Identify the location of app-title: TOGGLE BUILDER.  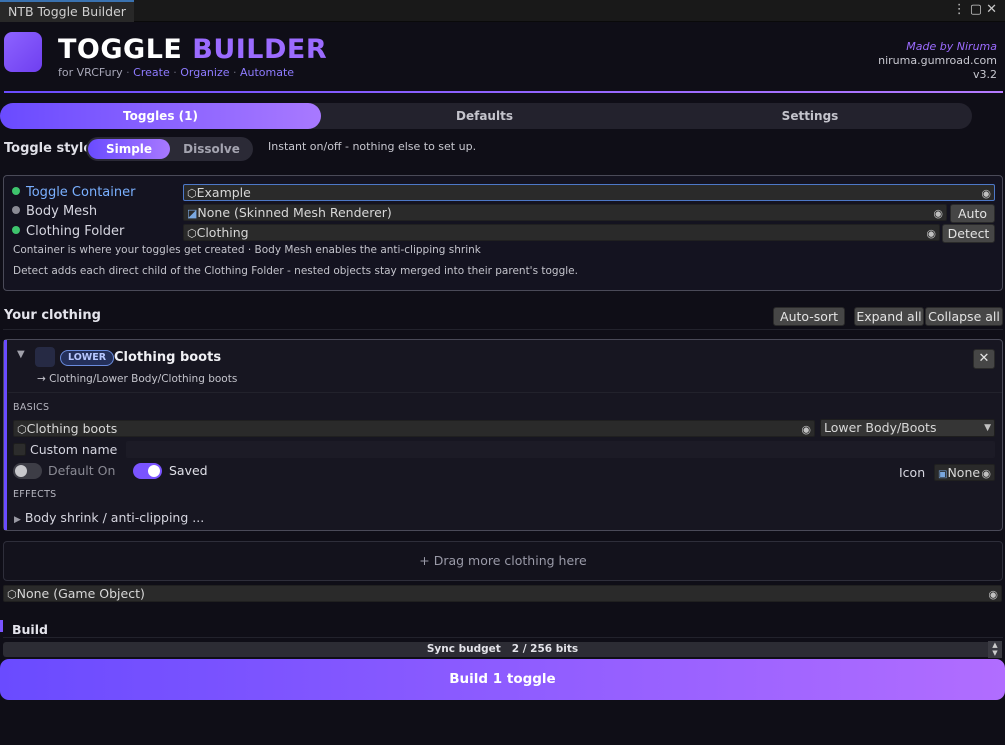
(192, 49).